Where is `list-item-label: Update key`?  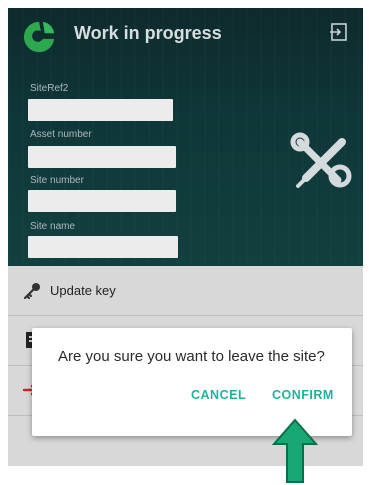 list-item-label: Update key is located at coordinates (83, 290).